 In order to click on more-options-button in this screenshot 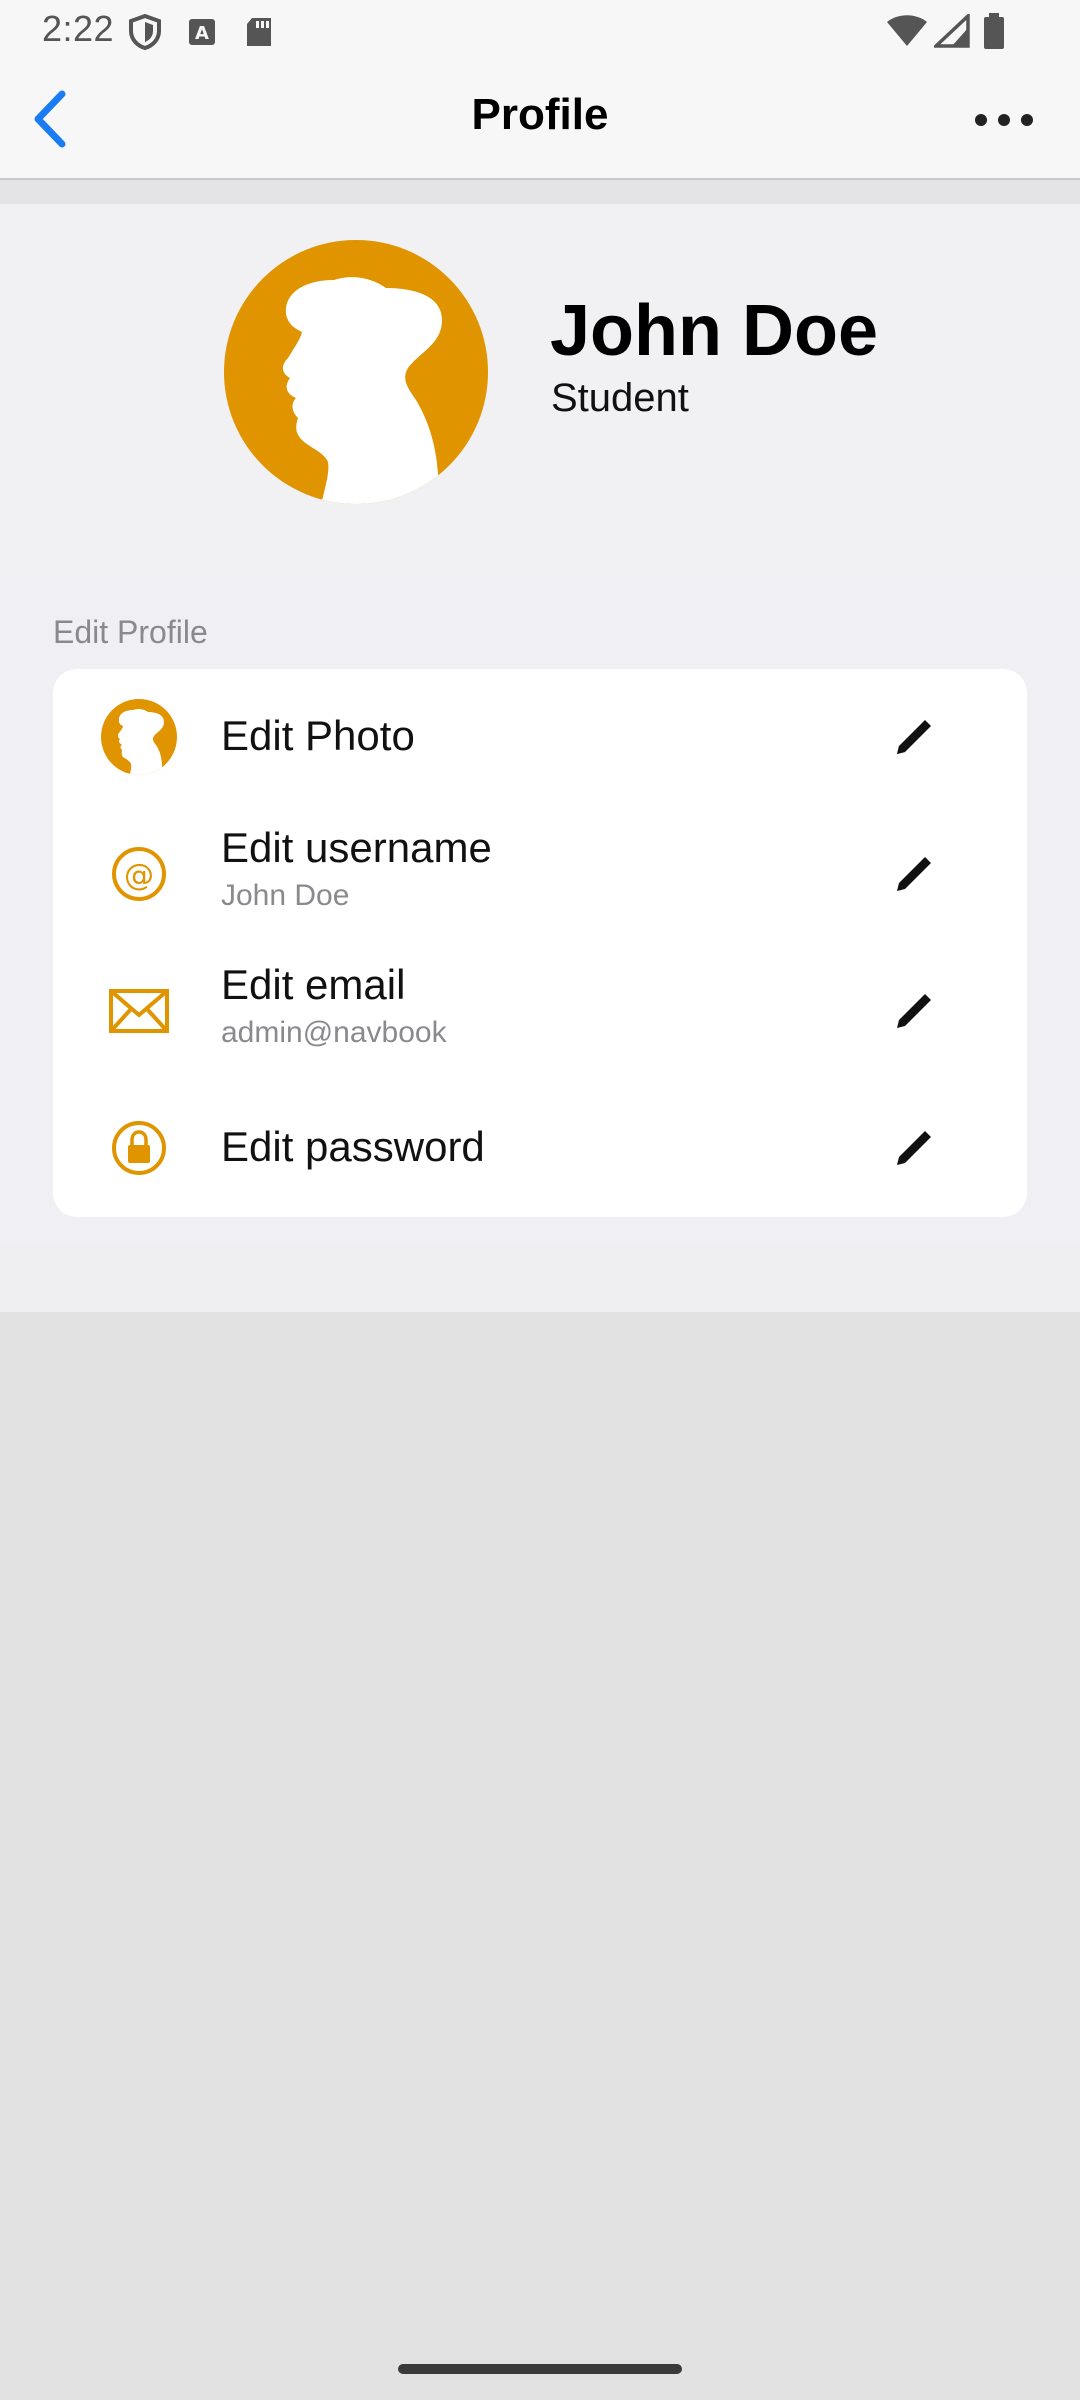, I will do `click(1004, 120)`.